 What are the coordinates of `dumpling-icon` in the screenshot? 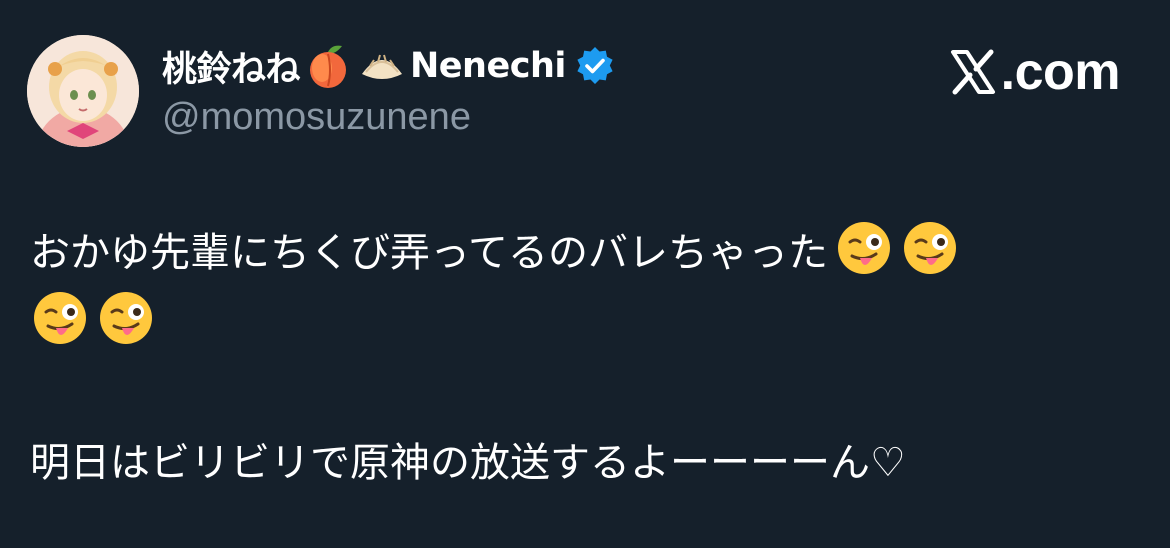 It's located at (382, 66).